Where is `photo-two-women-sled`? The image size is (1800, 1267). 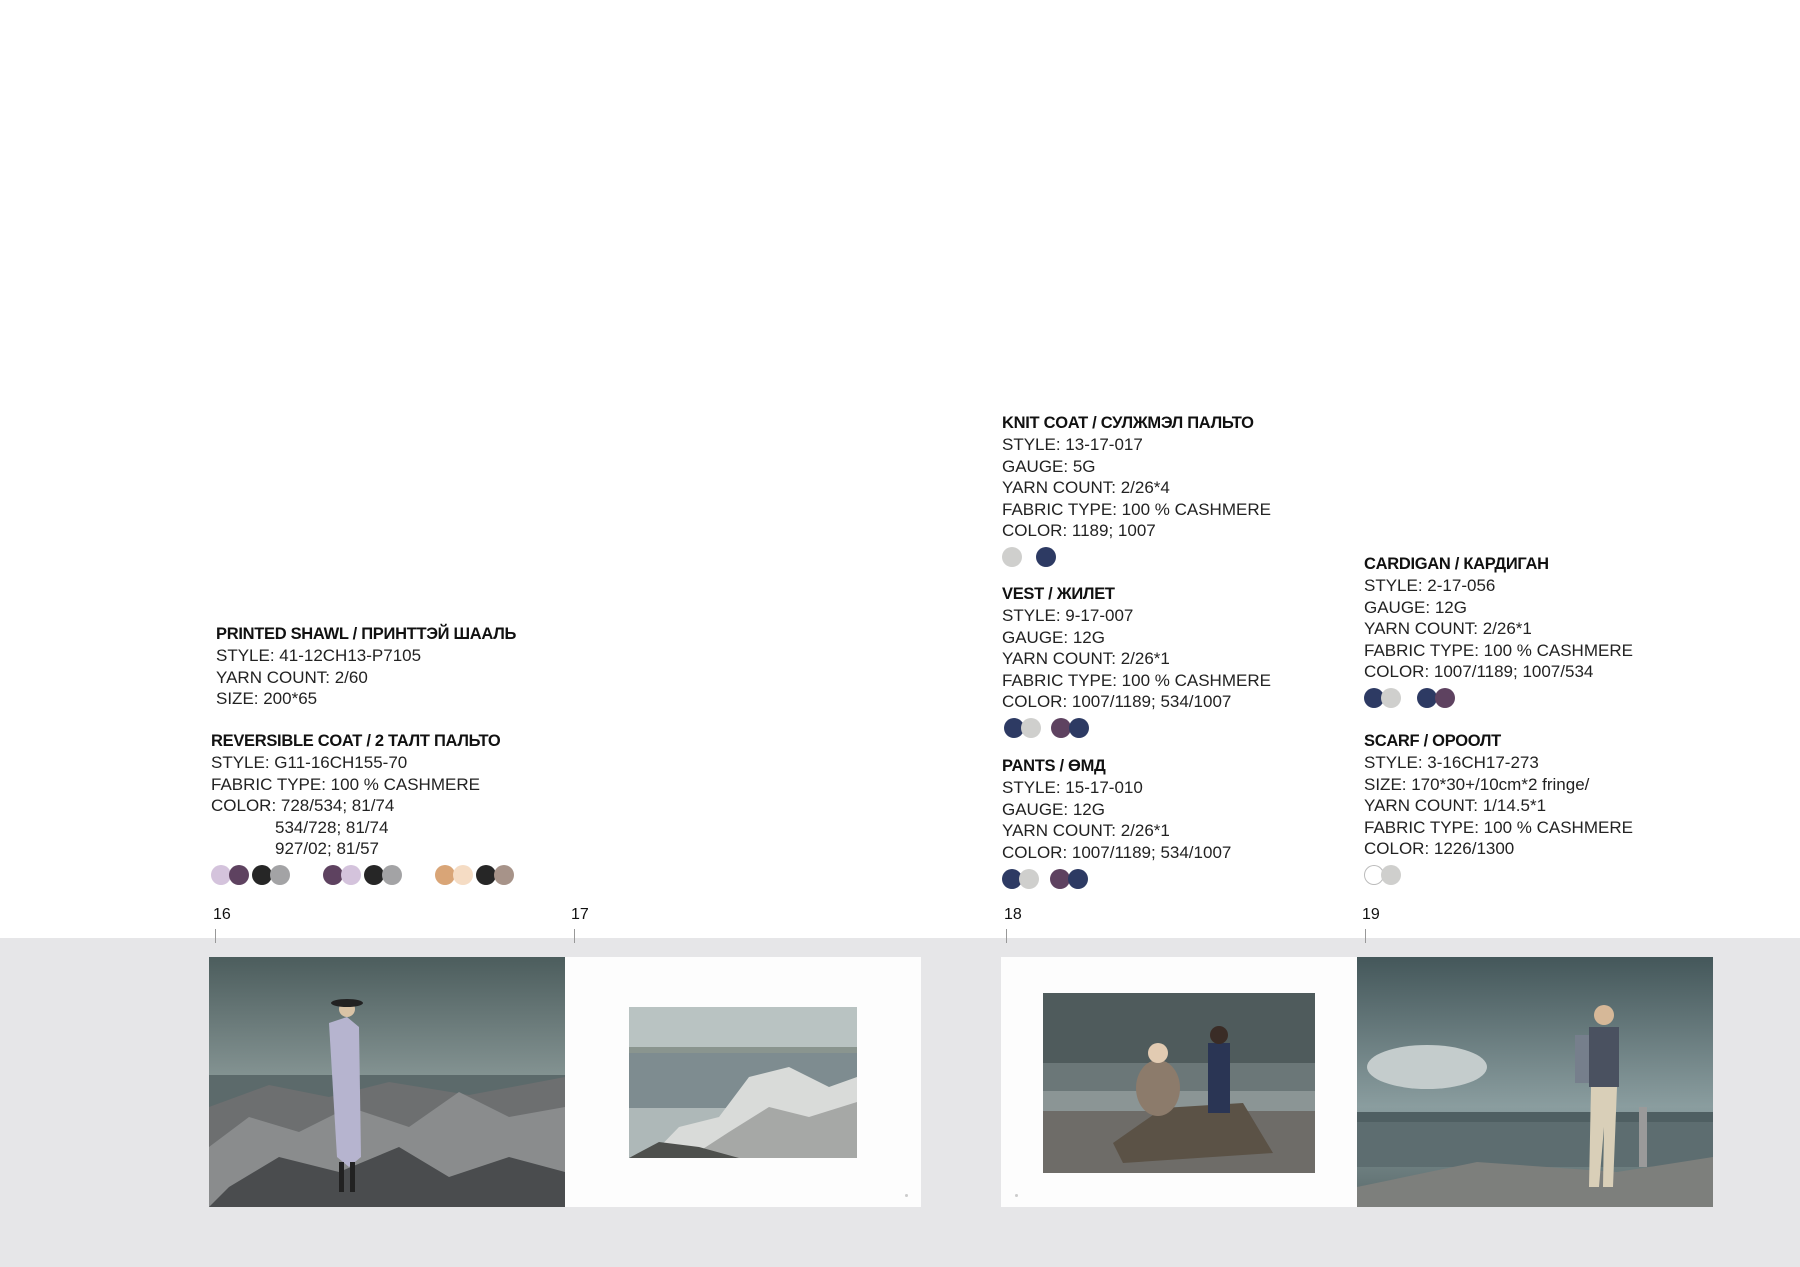 photo-two-women-sled is located at coordinates (1179, 1083).